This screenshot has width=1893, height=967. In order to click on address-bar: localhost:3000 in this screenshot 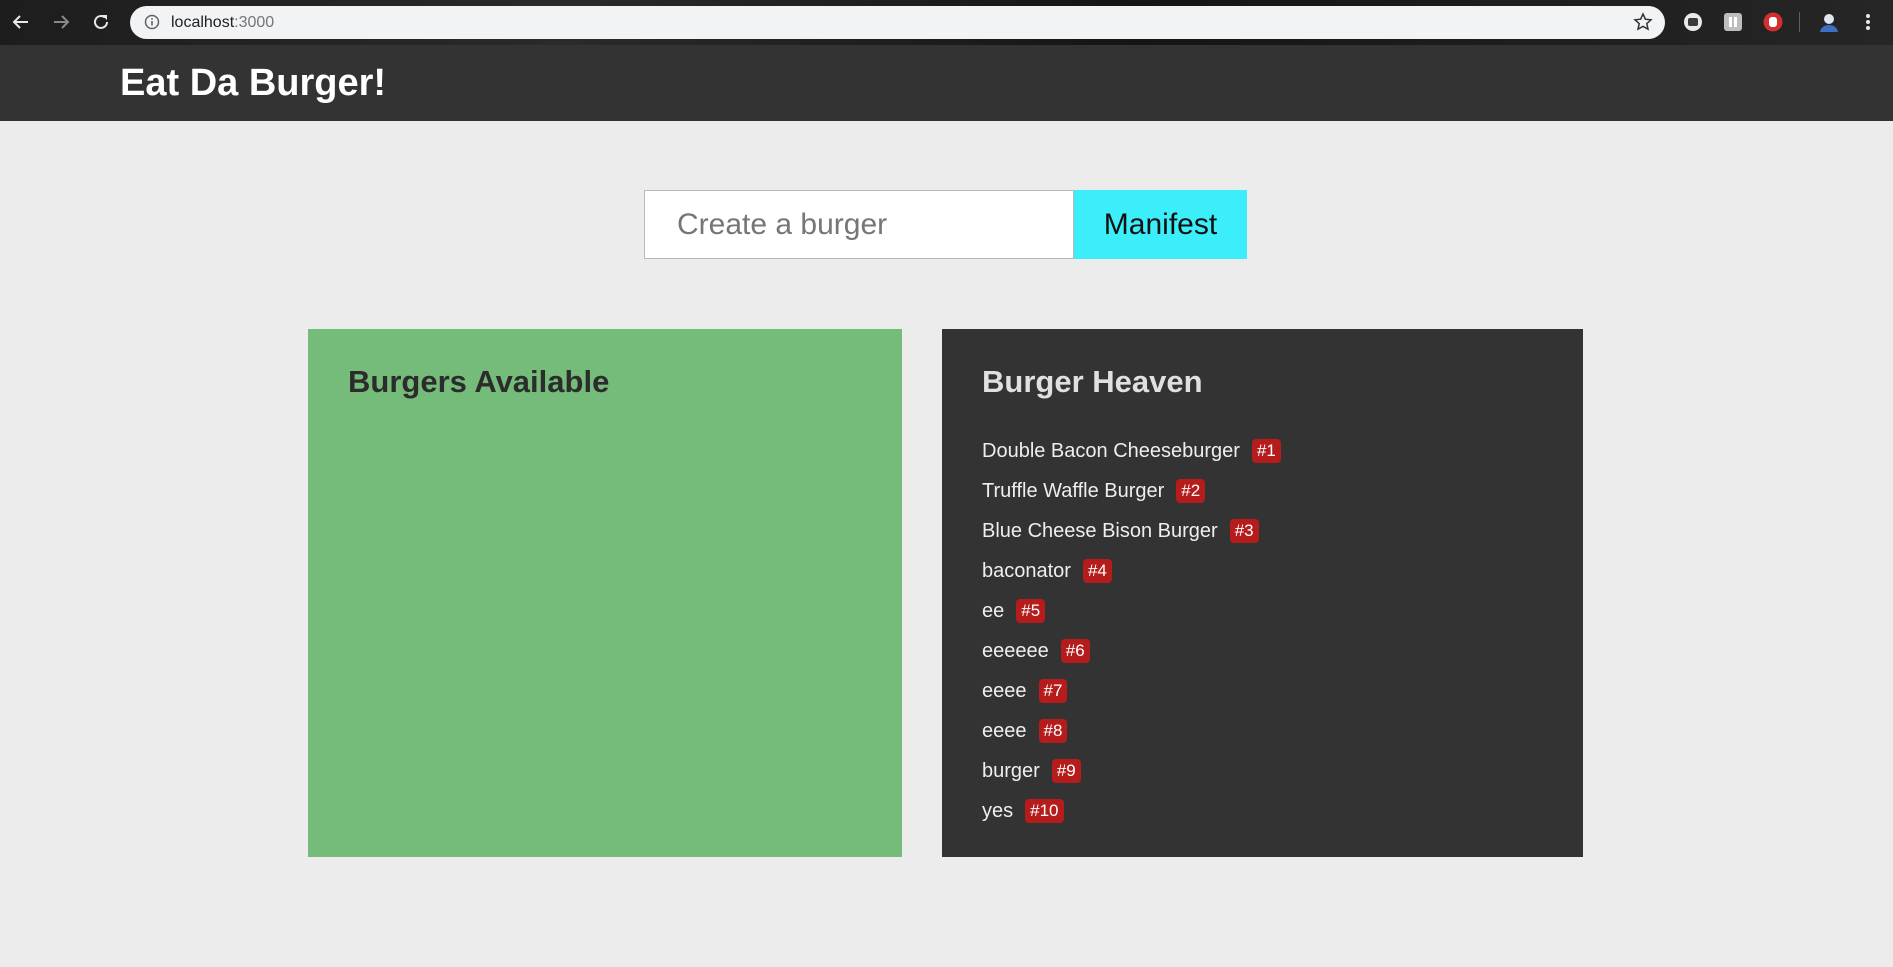, I will do `click(897, 22)`.